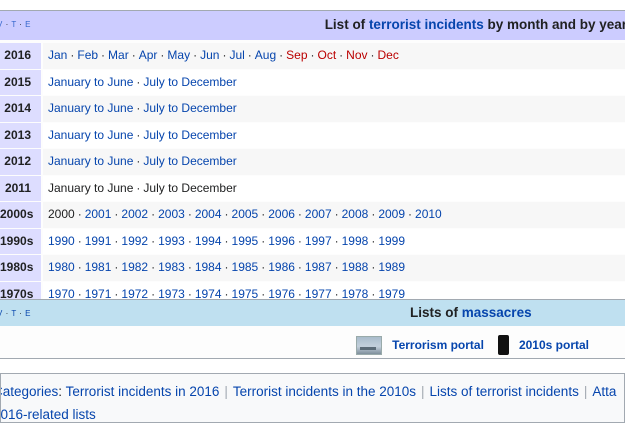 The width and height of the screenshot is (625, 423). I want to click on row-item-link: 2008, so click(355, 214).